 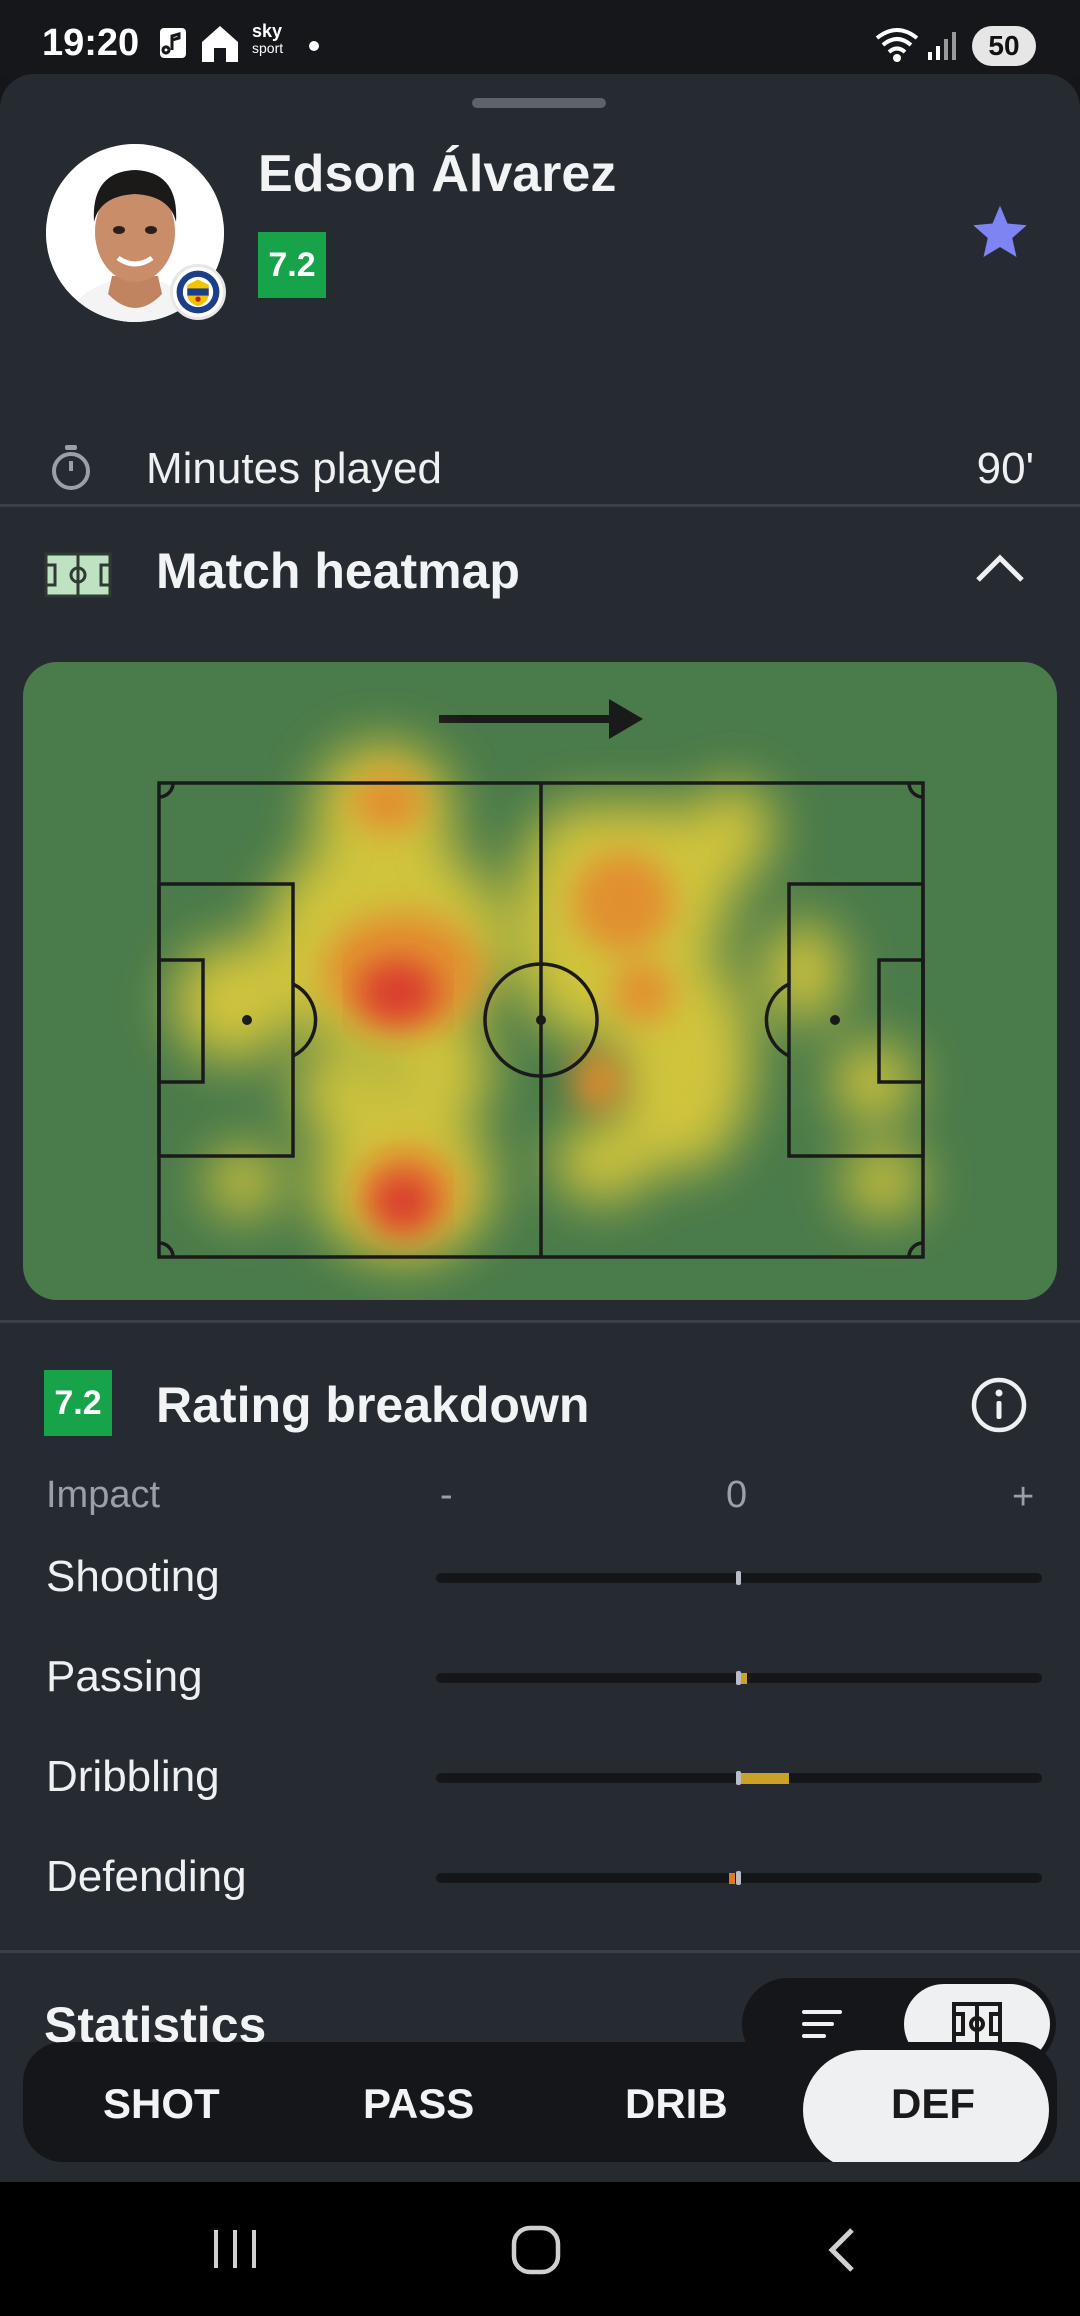 I want to click on impact-minus-label: -, so click(x=446, y=1495).